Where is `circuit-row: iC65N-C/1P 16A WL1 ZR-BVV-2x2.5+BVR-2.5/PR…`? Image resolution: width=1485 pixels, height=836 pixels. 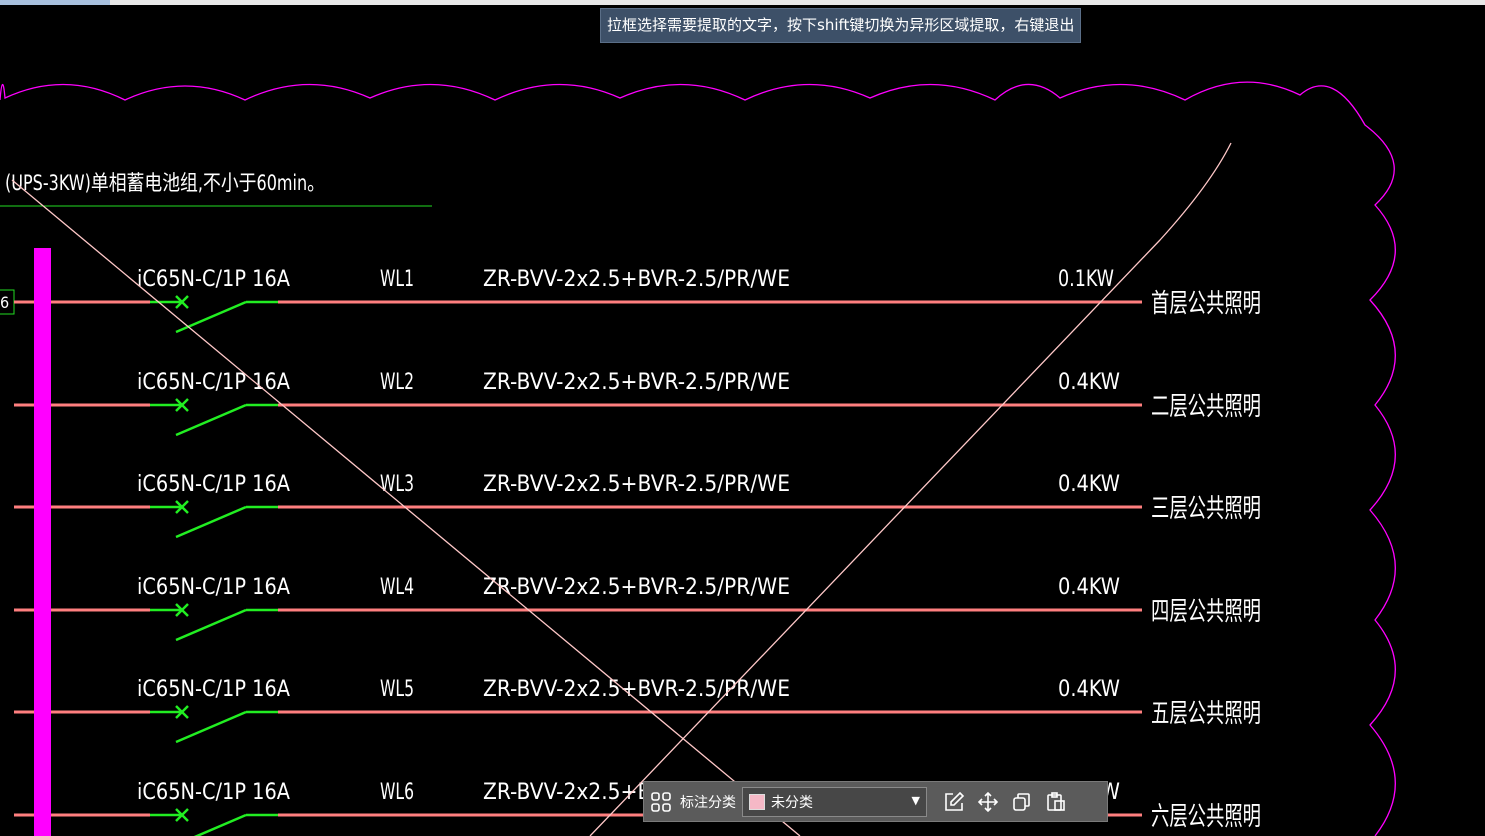
circuit-row: iC65N-C/1P 16A WL1 ZR-BVV-2x2.5+BVR-2.5/PR… is located at coordinates (637, 300).